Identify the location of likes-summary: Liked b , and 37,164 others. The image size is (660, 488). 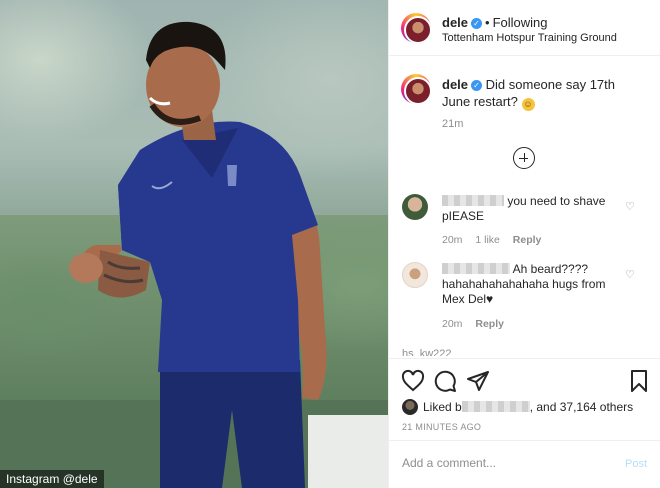
(517, 407).